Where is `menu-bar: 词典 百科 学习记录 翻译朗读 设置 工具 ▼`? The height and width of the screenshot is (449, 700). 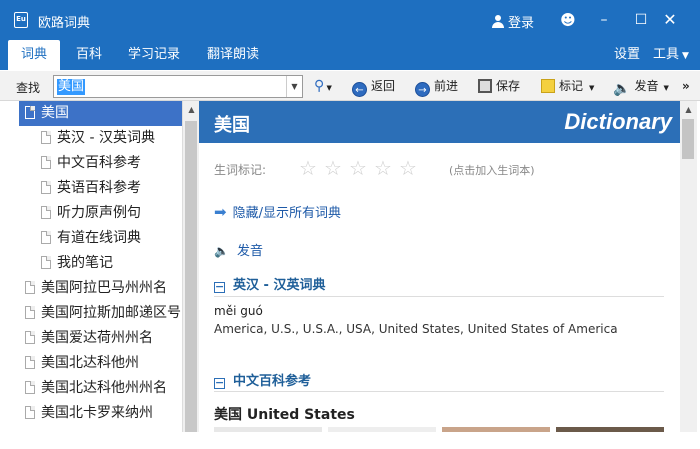 menu-bar: 词典 百科 学习记录 翻译朗读 设置 工具 ▼ is located at coordinates (350, 55).